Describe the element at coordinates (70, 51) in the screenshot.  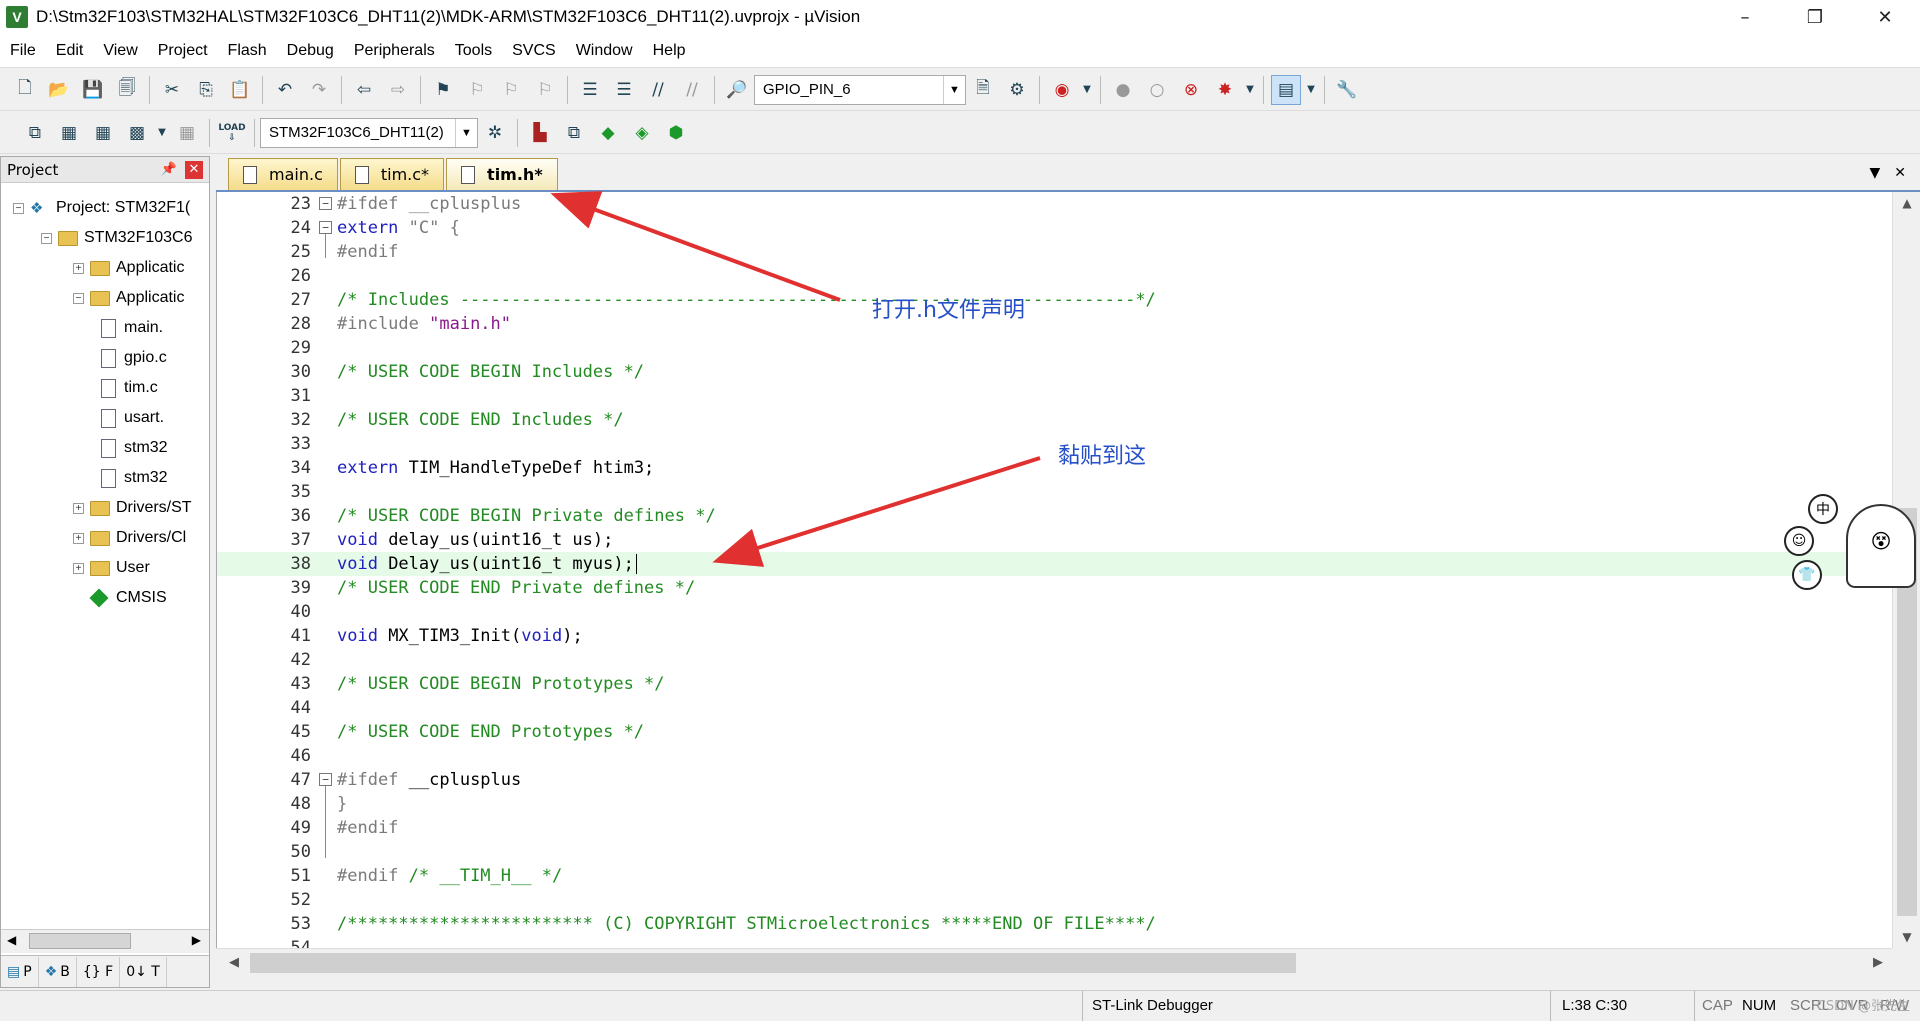
I see `menu-edit: Edit` at that location.